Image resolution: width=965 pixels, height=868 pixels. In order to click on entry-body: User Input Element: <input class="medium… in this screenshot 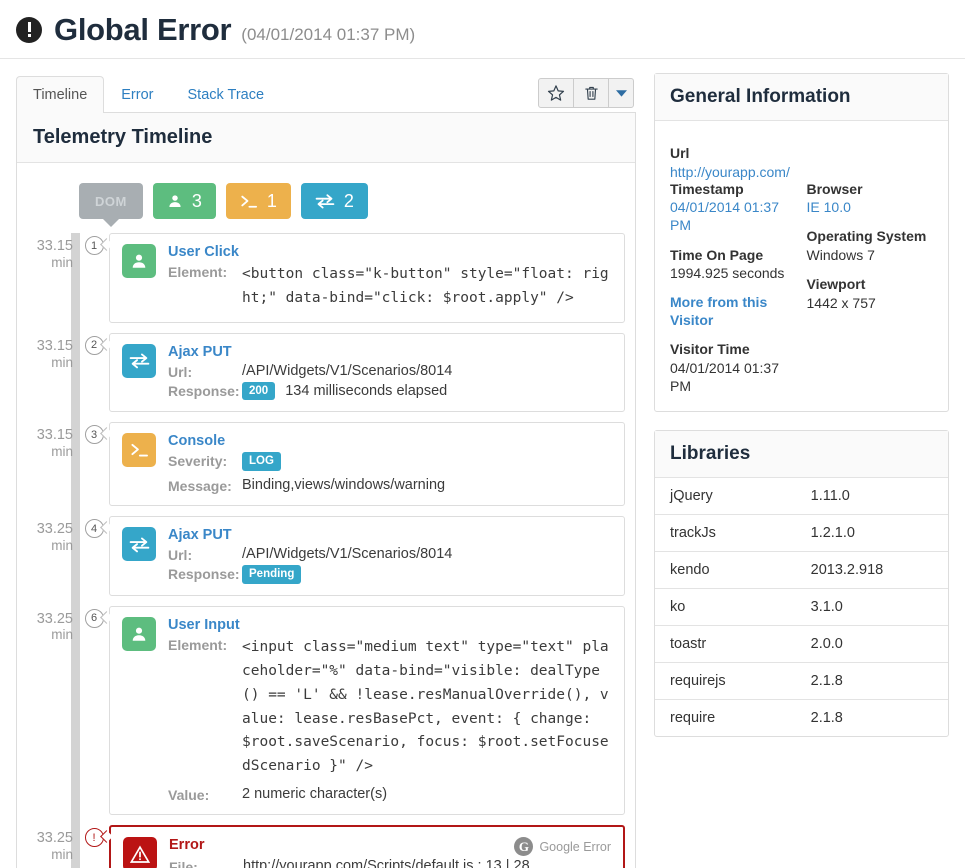, I will do `click(390, 710)`.